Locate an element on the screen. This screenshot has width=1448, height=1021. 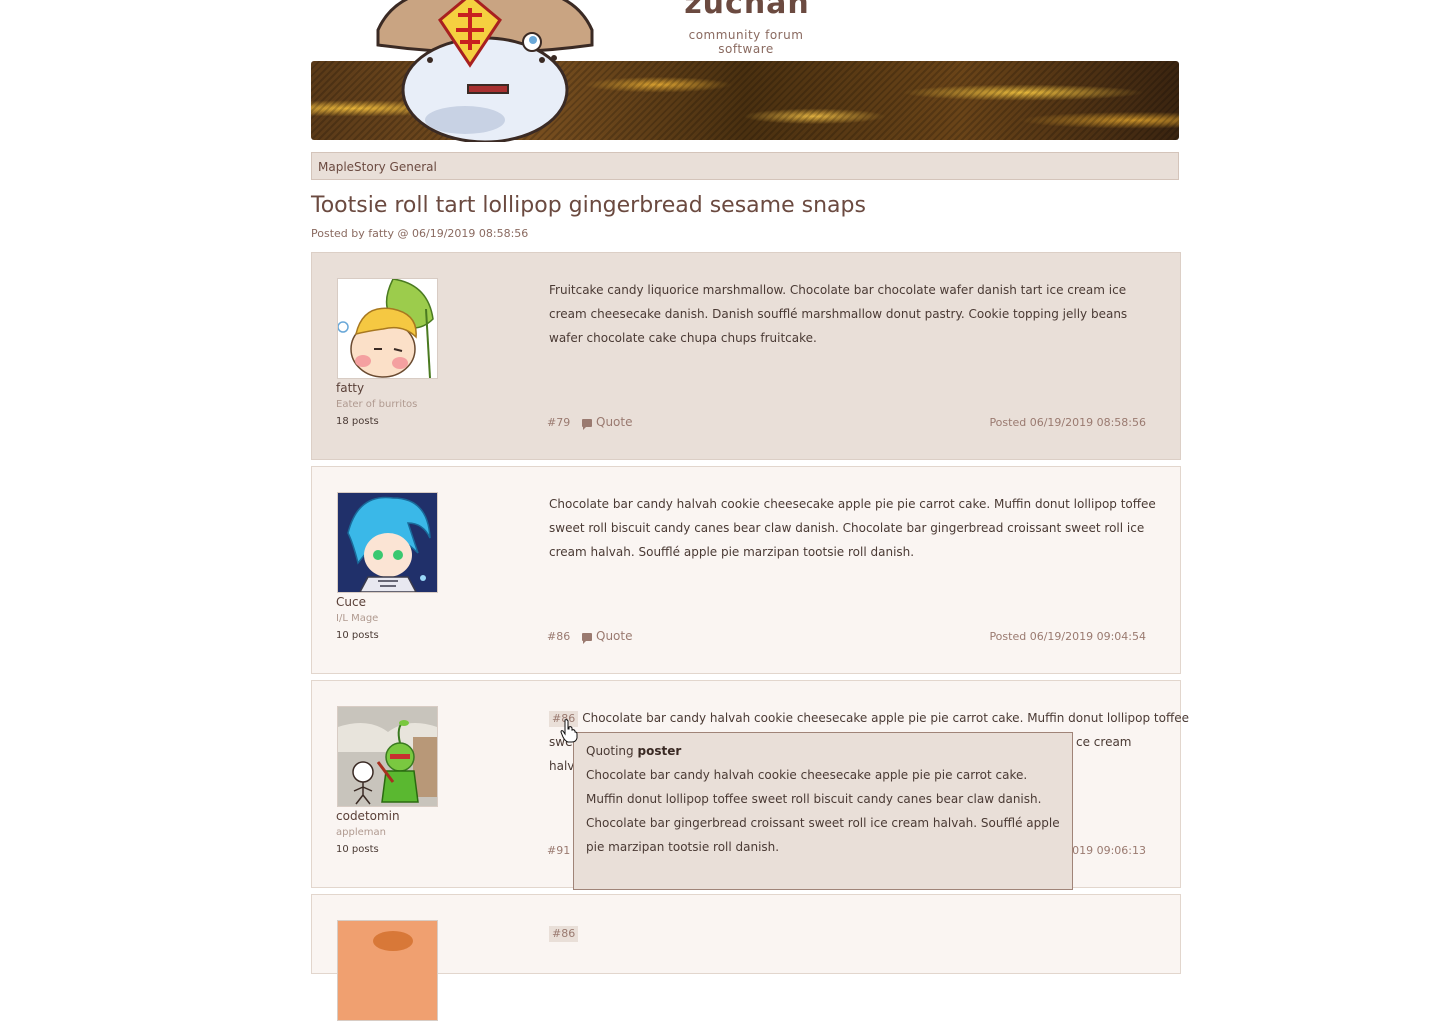
user-title: I/L Mage is located at coordinates (357, 618).